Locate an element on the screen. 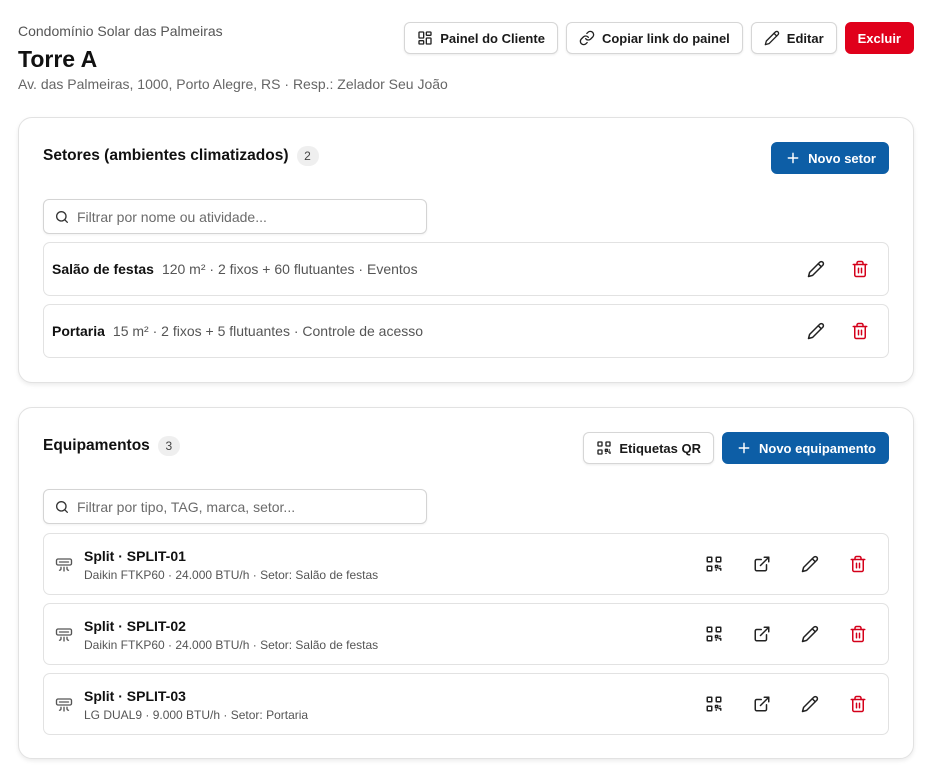  sectors-search-input is located at coordinates (246, 216).